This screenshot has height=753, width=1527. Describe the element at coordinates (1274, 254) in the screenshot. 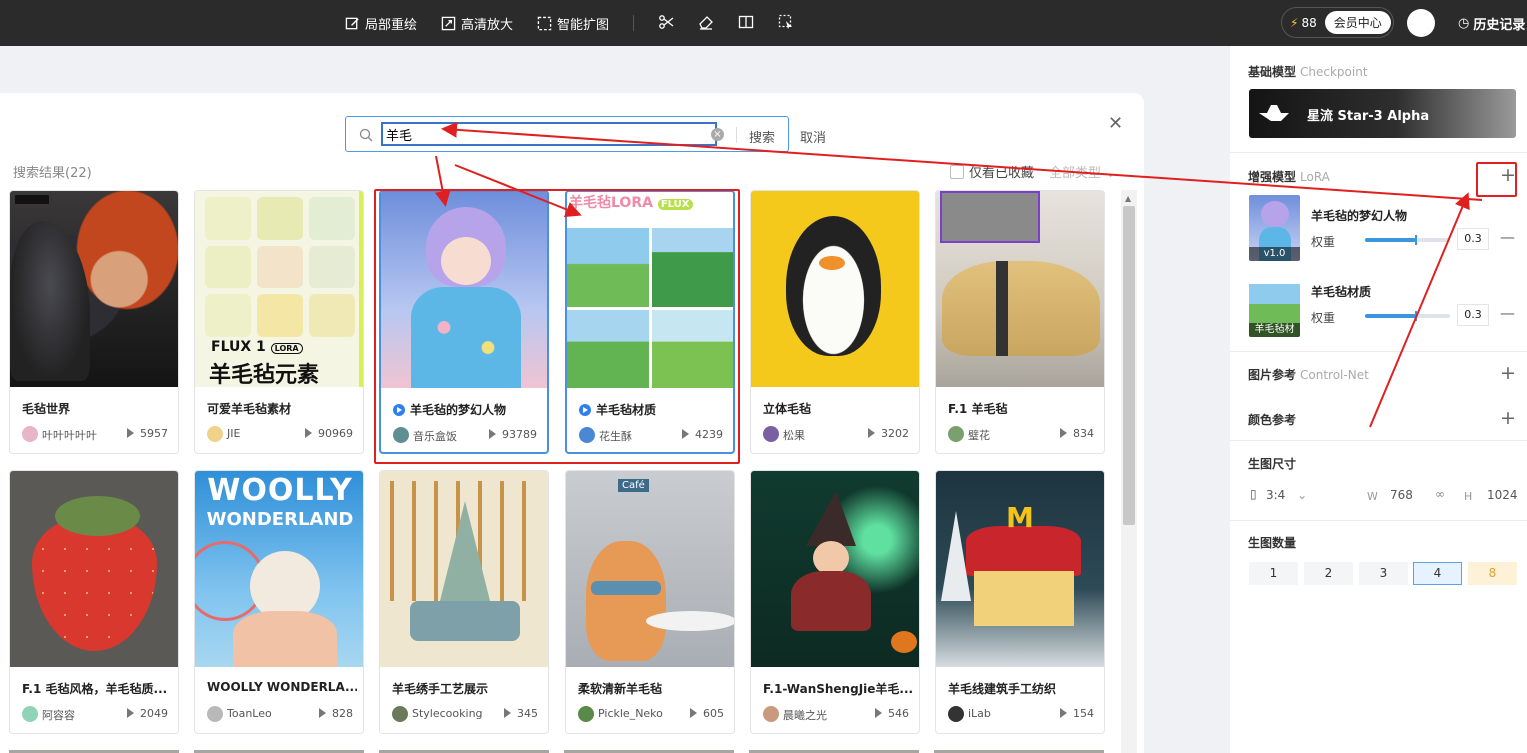

I see `lora-version-badge: v1.0` at that location.